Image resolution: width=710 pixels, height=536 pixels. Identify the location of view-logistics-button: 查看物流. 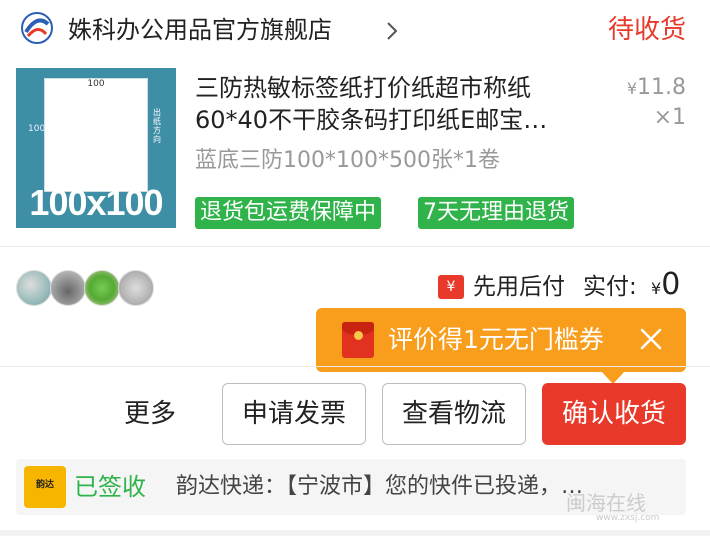
(454, 414).